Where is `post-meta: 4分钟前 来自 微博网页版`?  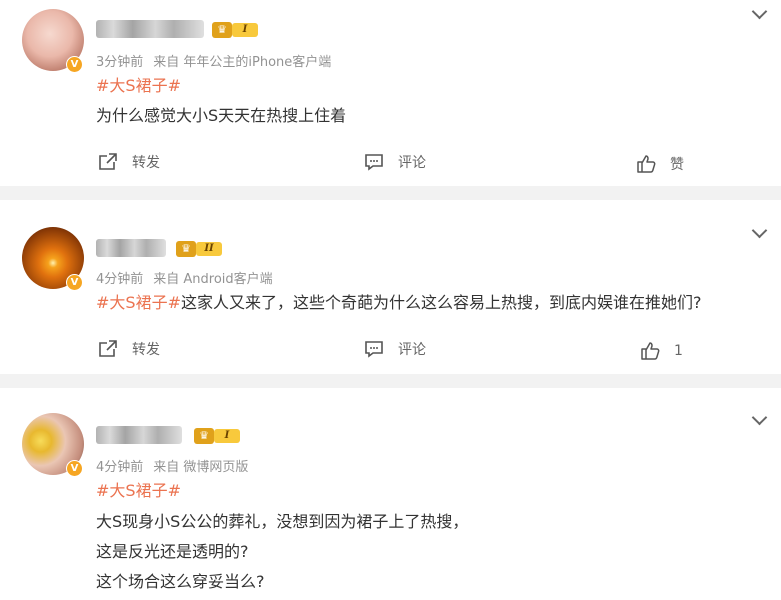
post-meta: 4分钟前 来自 微博网页版 is located at coordinates (177, 465).